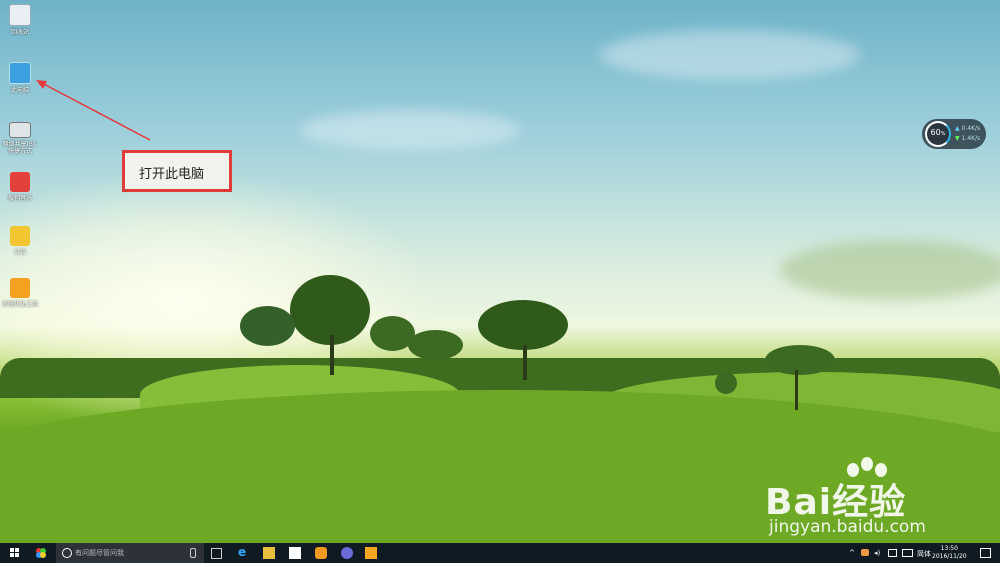 Image resolution: width=1000 pixels, height=567 pixels. I want to click on start-button, so click(15, 553).